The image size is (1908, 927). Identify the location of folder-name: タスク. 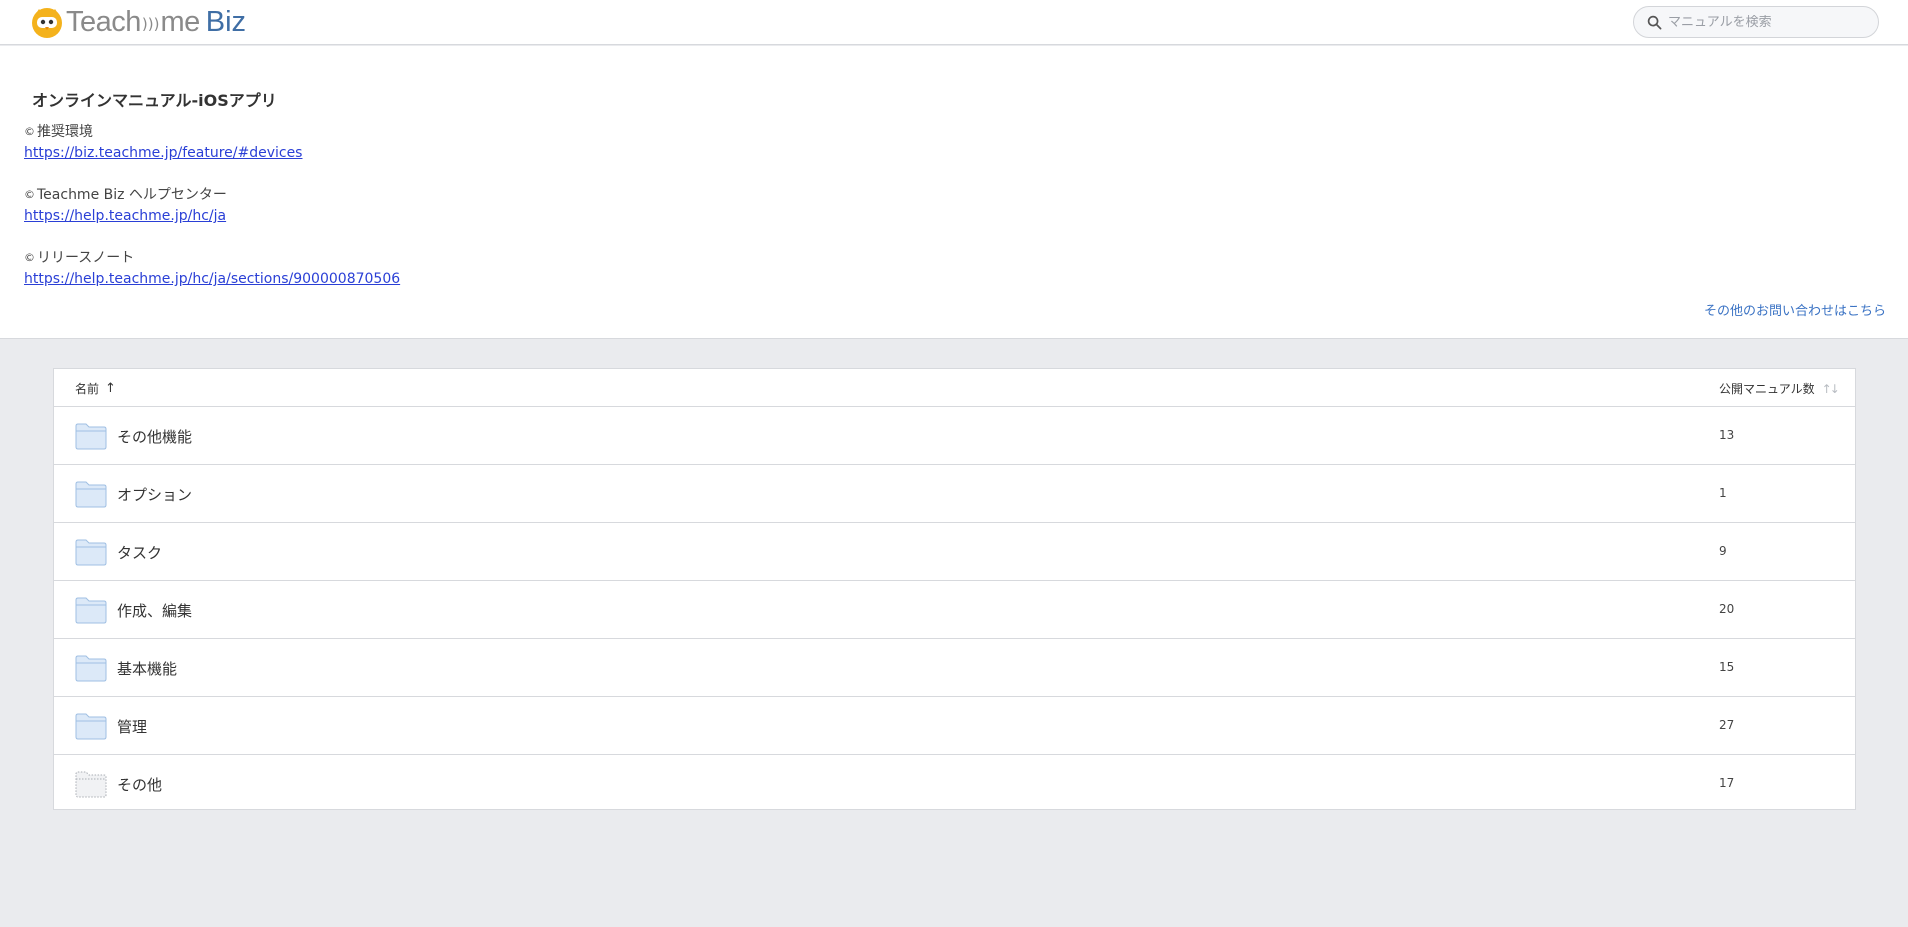
(140, 553).